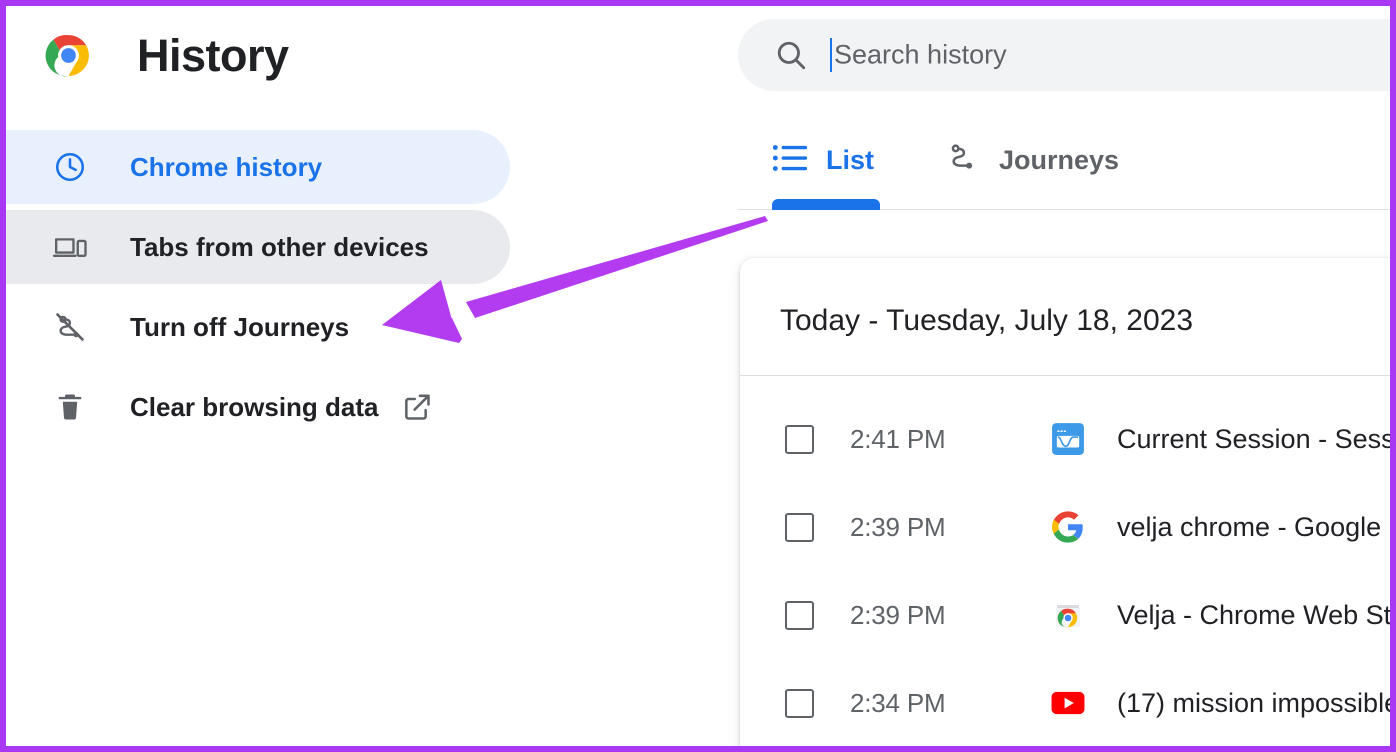 The width and height of the screenshot is (1396, 752). I want to click on page-title: History, so click(213, 55).